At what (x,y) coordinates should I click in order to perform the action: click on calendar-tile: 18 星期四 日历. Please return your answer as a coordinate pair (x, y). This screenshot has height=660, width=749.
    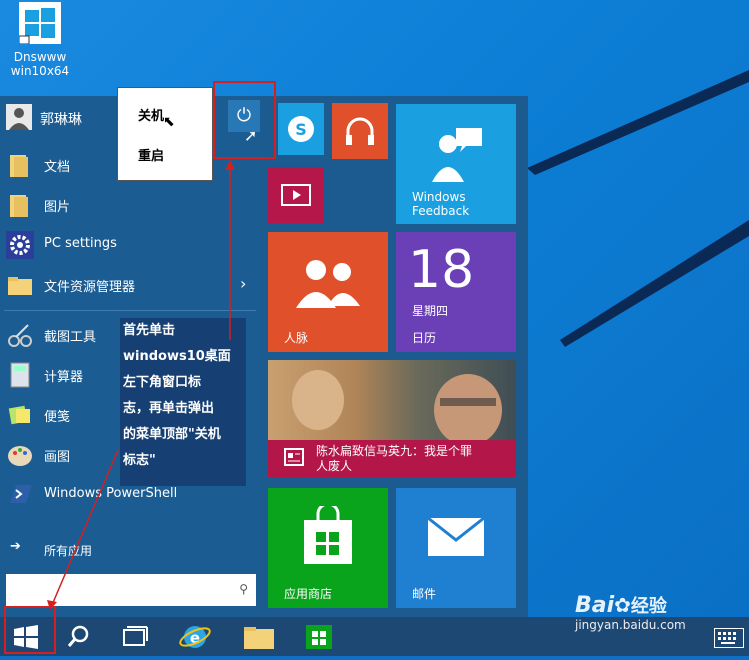
    Looking at the image, I should click on (456, 292).